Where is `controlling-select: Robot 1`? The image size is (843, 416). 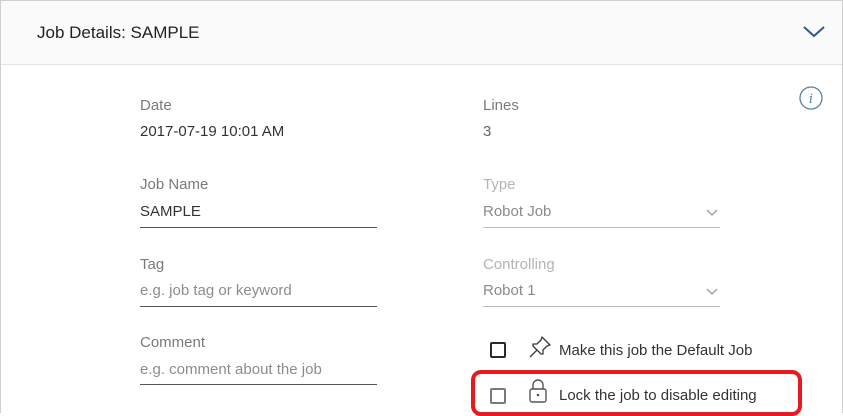 controlling-select: Robot 1 is located at coordinates (509, 290).